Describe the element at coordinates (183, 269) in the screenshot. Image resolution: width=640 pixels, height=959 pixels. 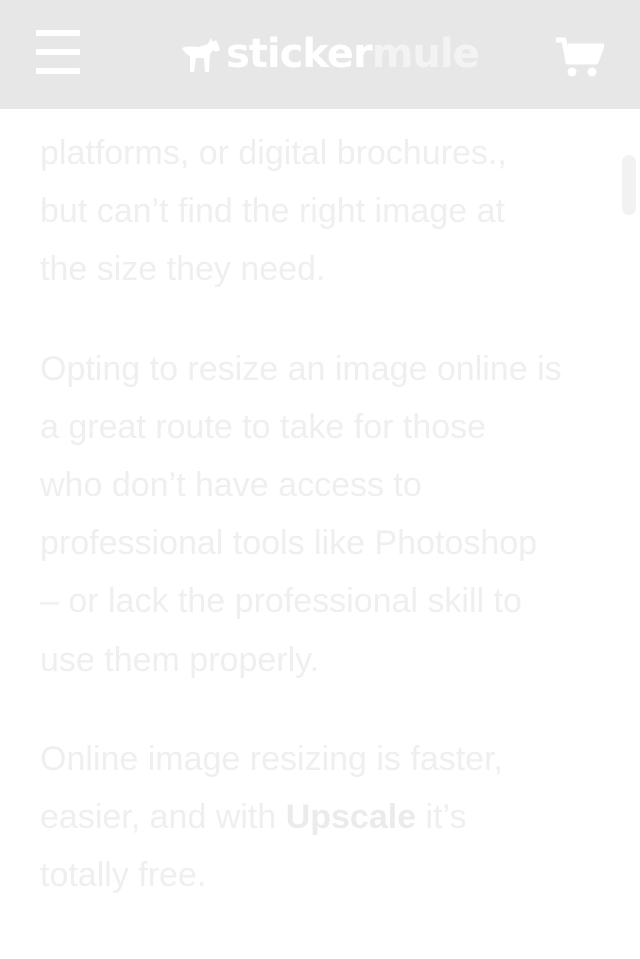
I see `paragraph-1-line-3: the size they need.` at that location.